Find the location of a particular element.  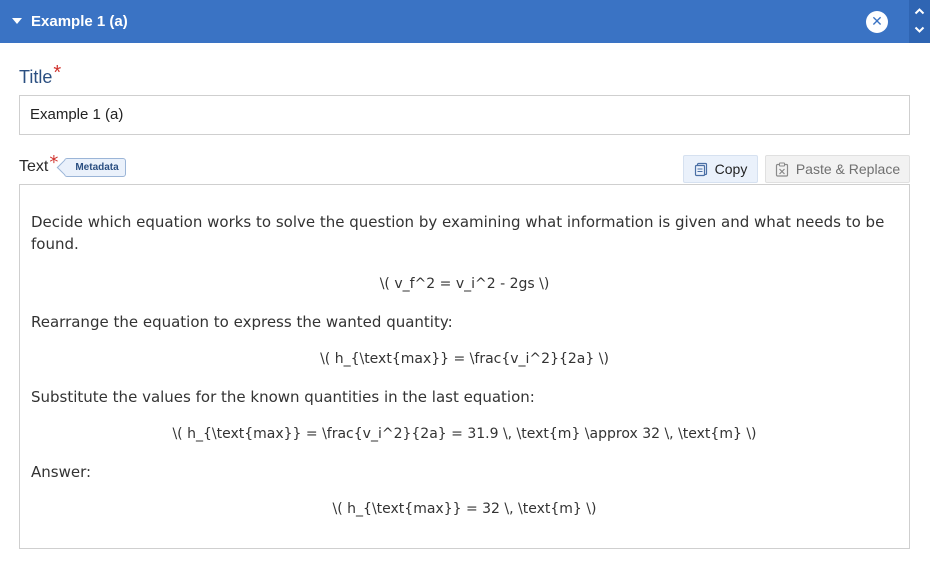

caret-down-icon is located at coordinates (17, 21).